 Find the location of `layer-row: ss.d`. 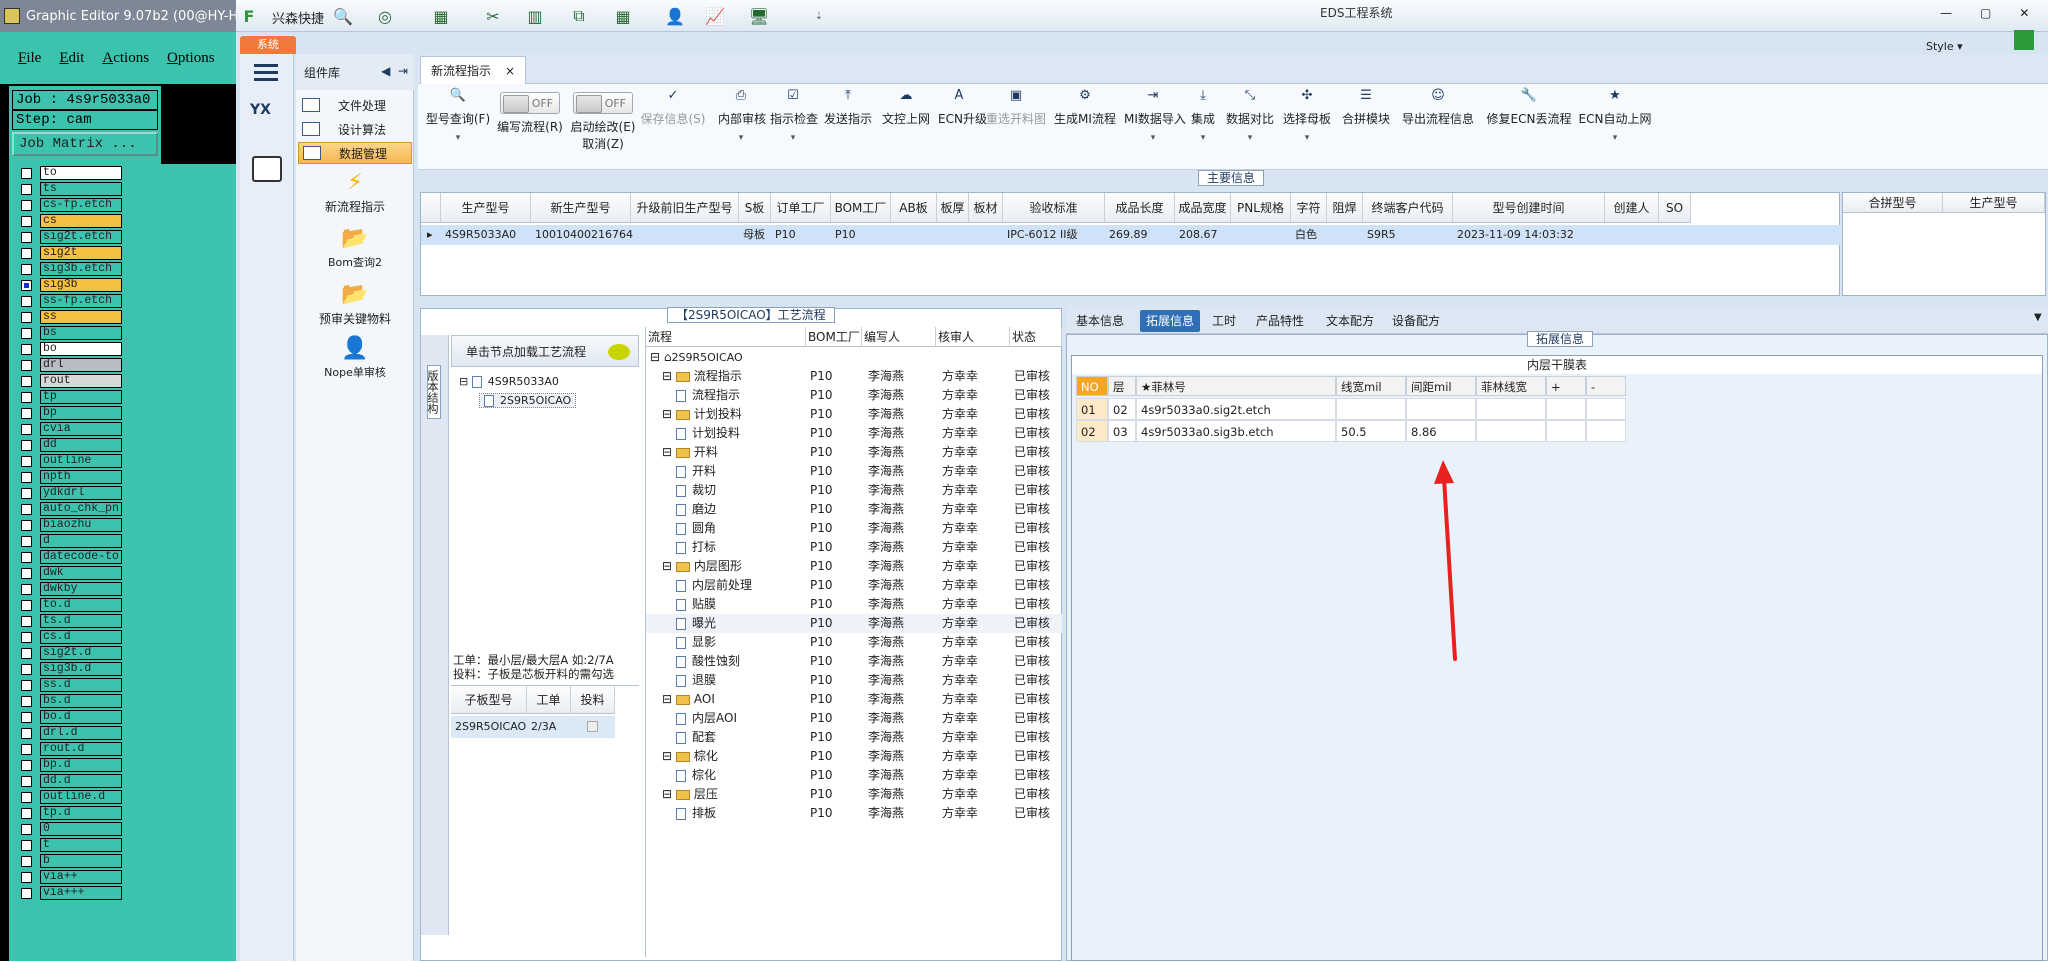

layer-row: ss.d is located at coordinates (81, 685).